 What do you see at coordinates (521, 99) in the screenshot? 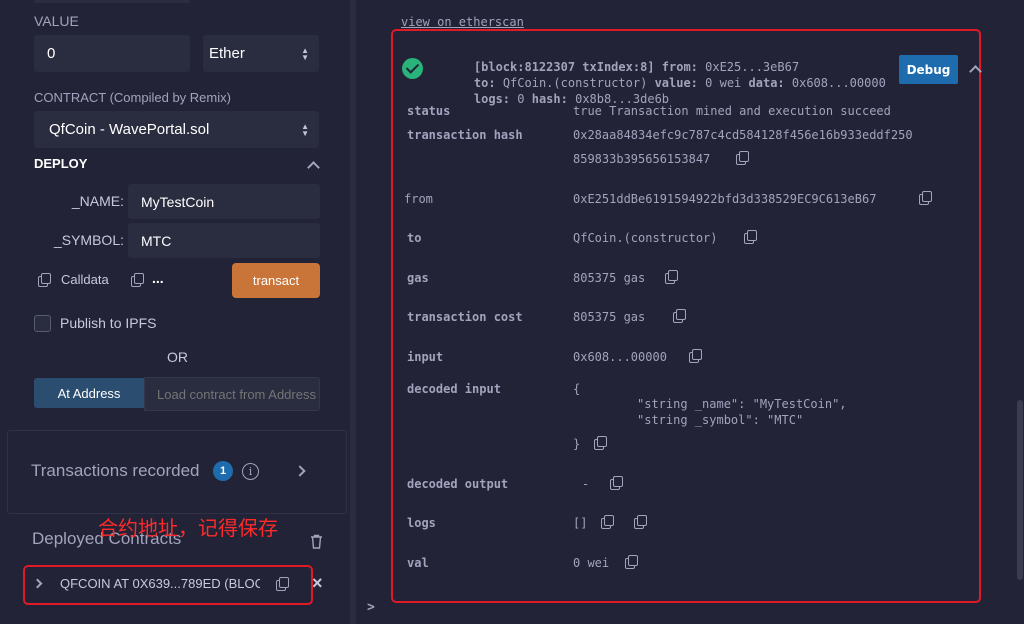
I see `tx-logs-value: 0` at bounding box center [521, 99].